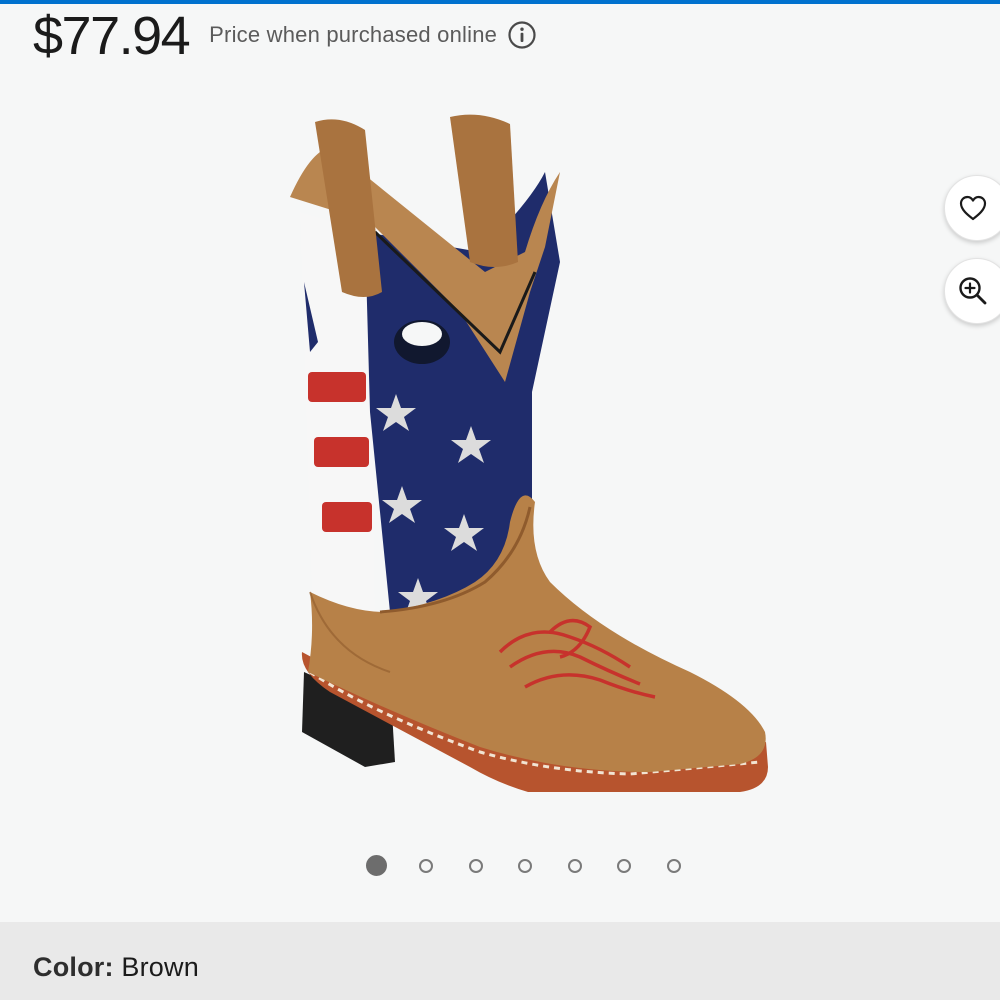 The width and height of the screenshot is (1000, 1000). What do you see at coordinates (500, 2) in the screenshot?
I see `top-accent-bar` at bounding box center [500, 2].